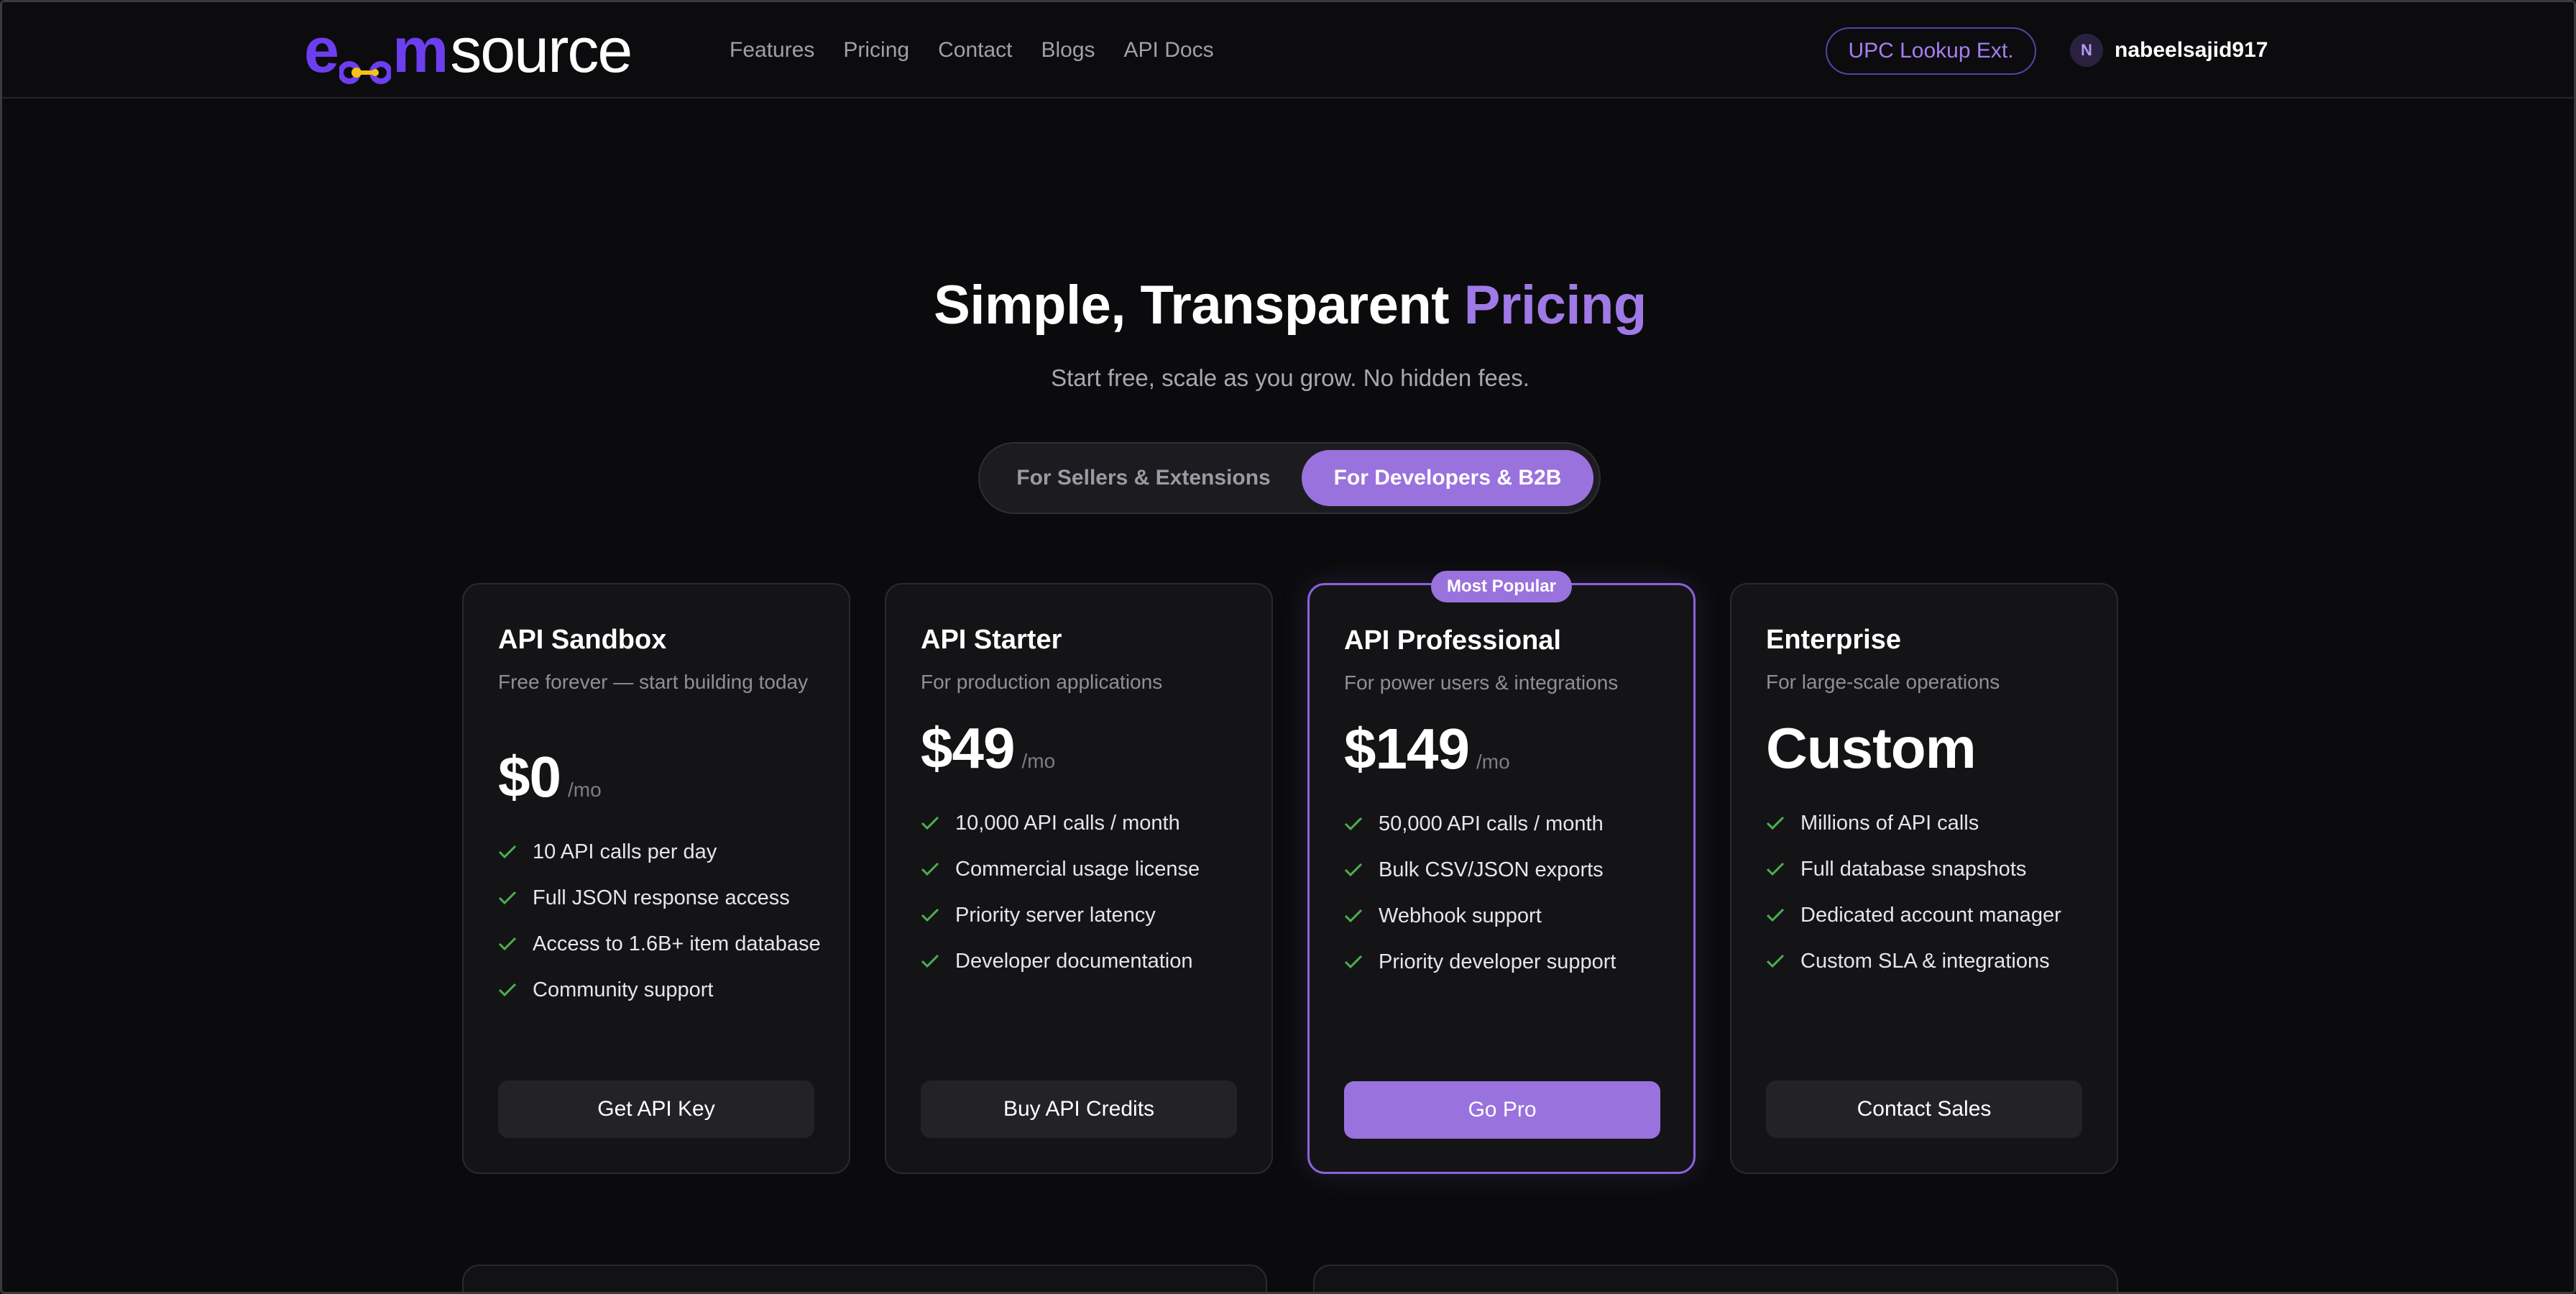 Image resolution: width=2576 pixels, height=1294 pixels. I want to click on logo-letter-e: e, so click(321, 50).